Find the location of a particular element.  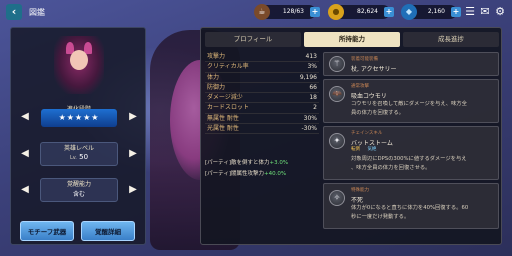

claw-icon: ✧ is located at coordinates (337, 198).